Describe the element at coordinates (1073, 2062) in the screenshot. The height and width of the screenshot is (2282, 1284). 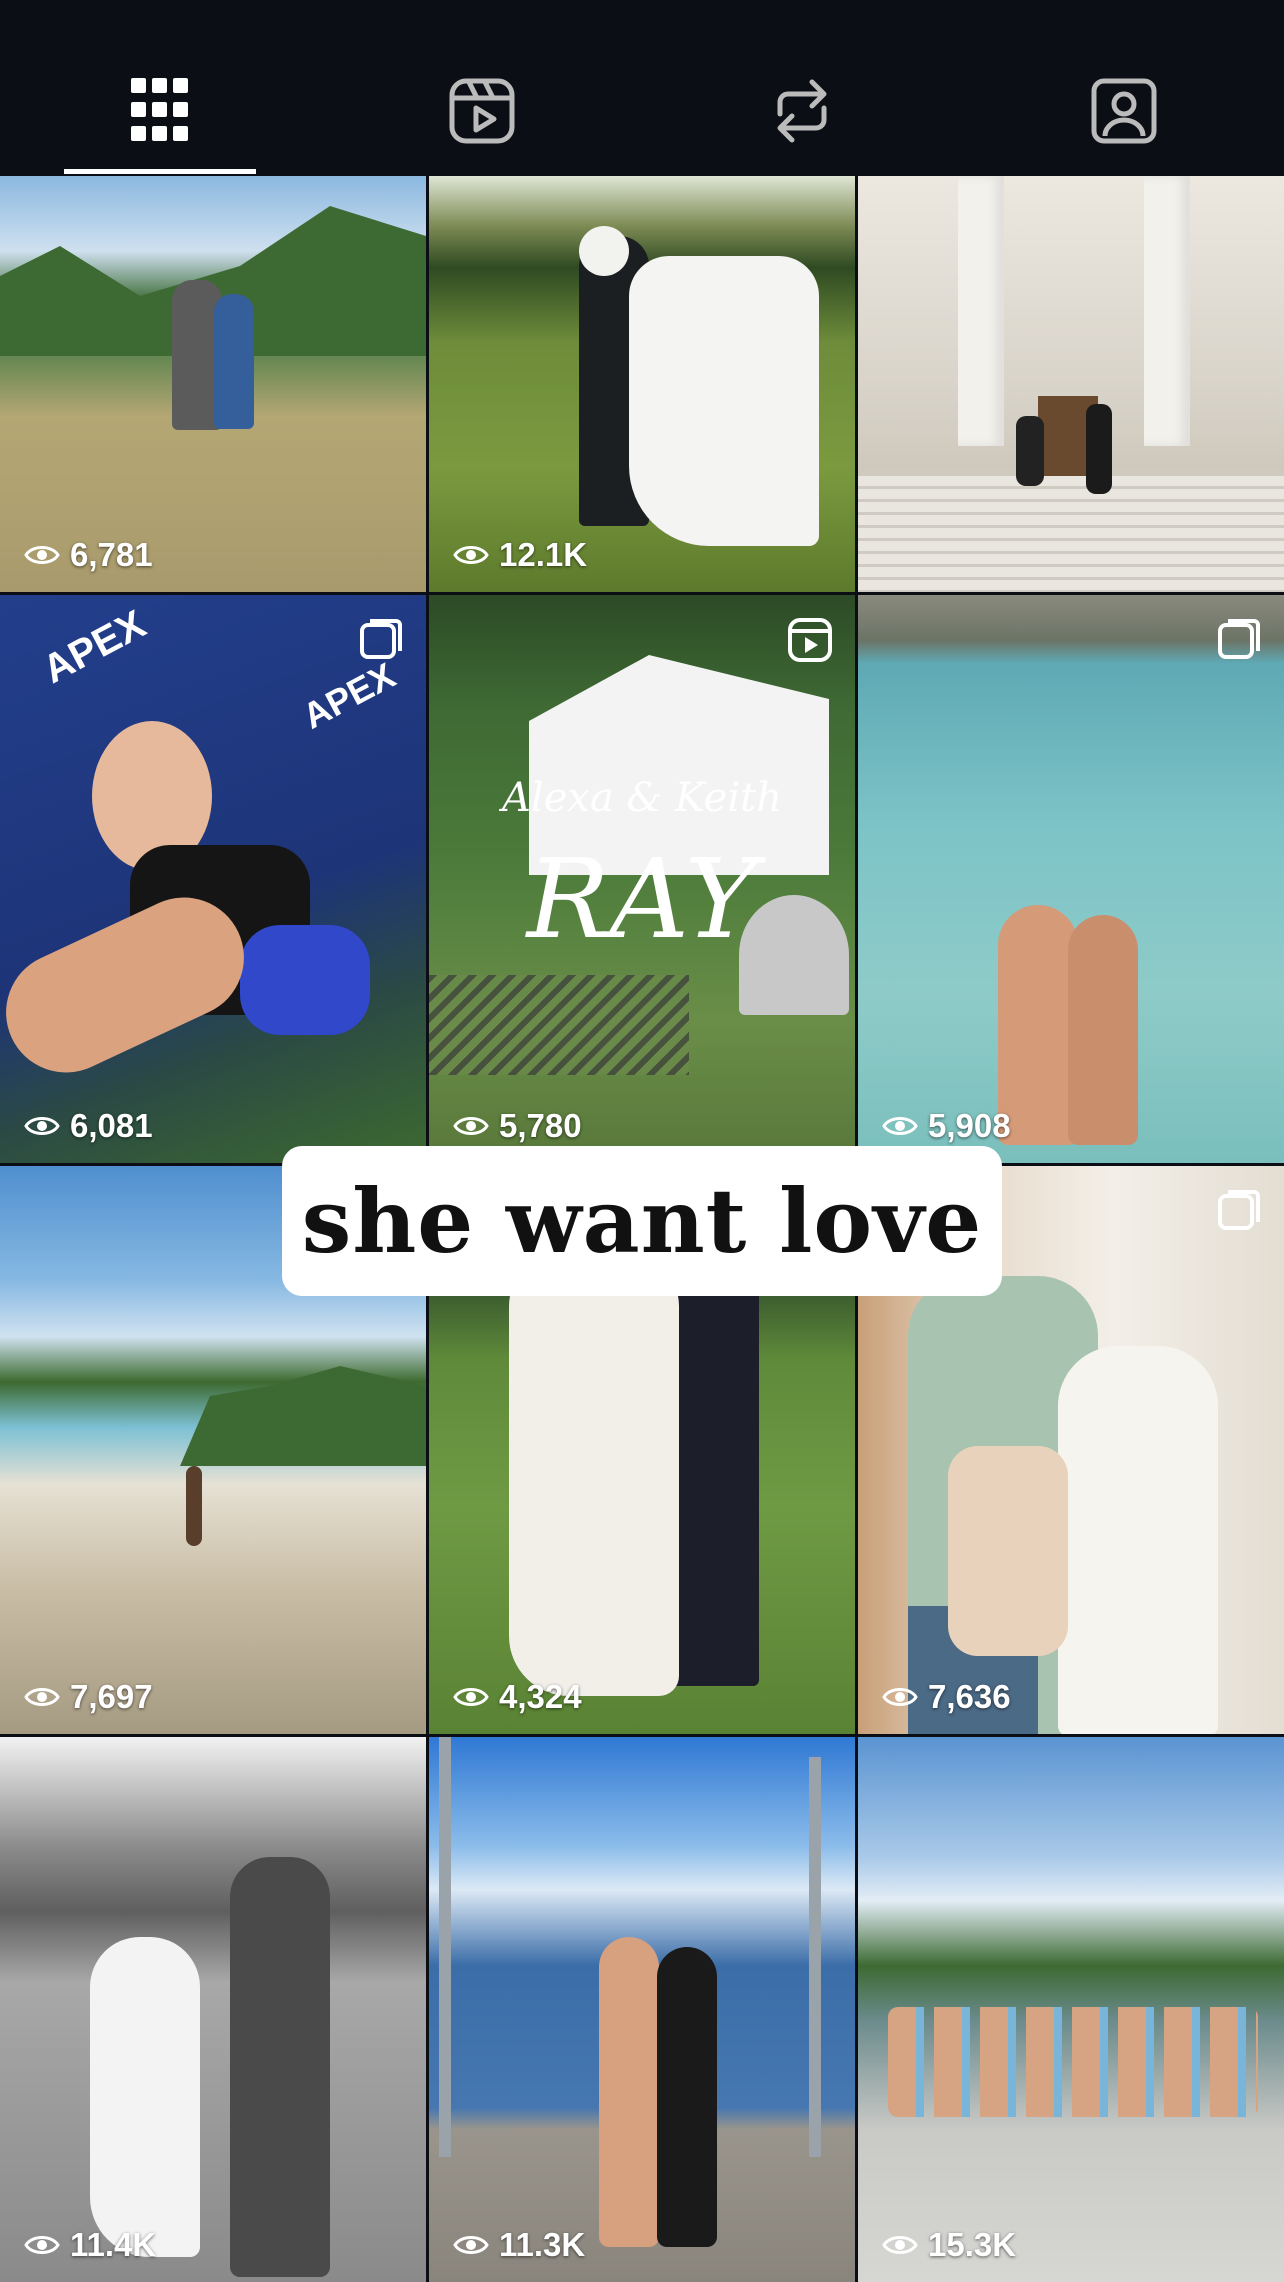
I see `group-of-people` at that location.